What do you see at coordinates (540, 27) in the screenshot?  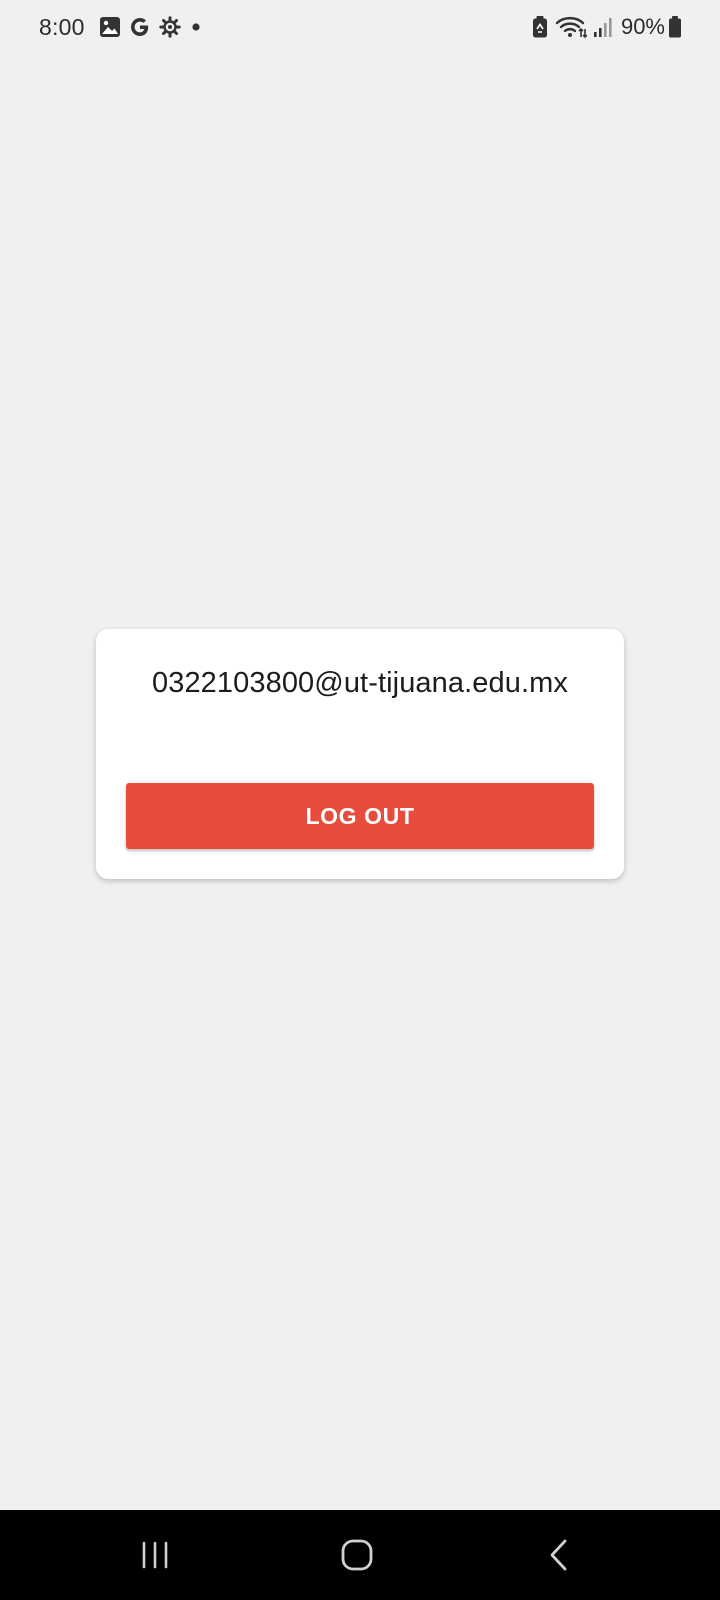 I see `battery-saver-icon` at bounding box center [540, 27].